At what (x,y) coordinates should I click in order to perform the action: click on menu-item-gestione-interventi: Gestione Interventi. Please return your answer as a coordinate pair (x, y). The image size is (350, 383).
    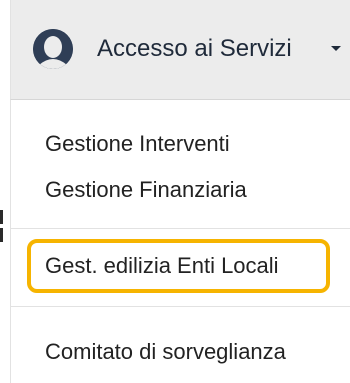
    Looking at the image, I should click on (137, 144).